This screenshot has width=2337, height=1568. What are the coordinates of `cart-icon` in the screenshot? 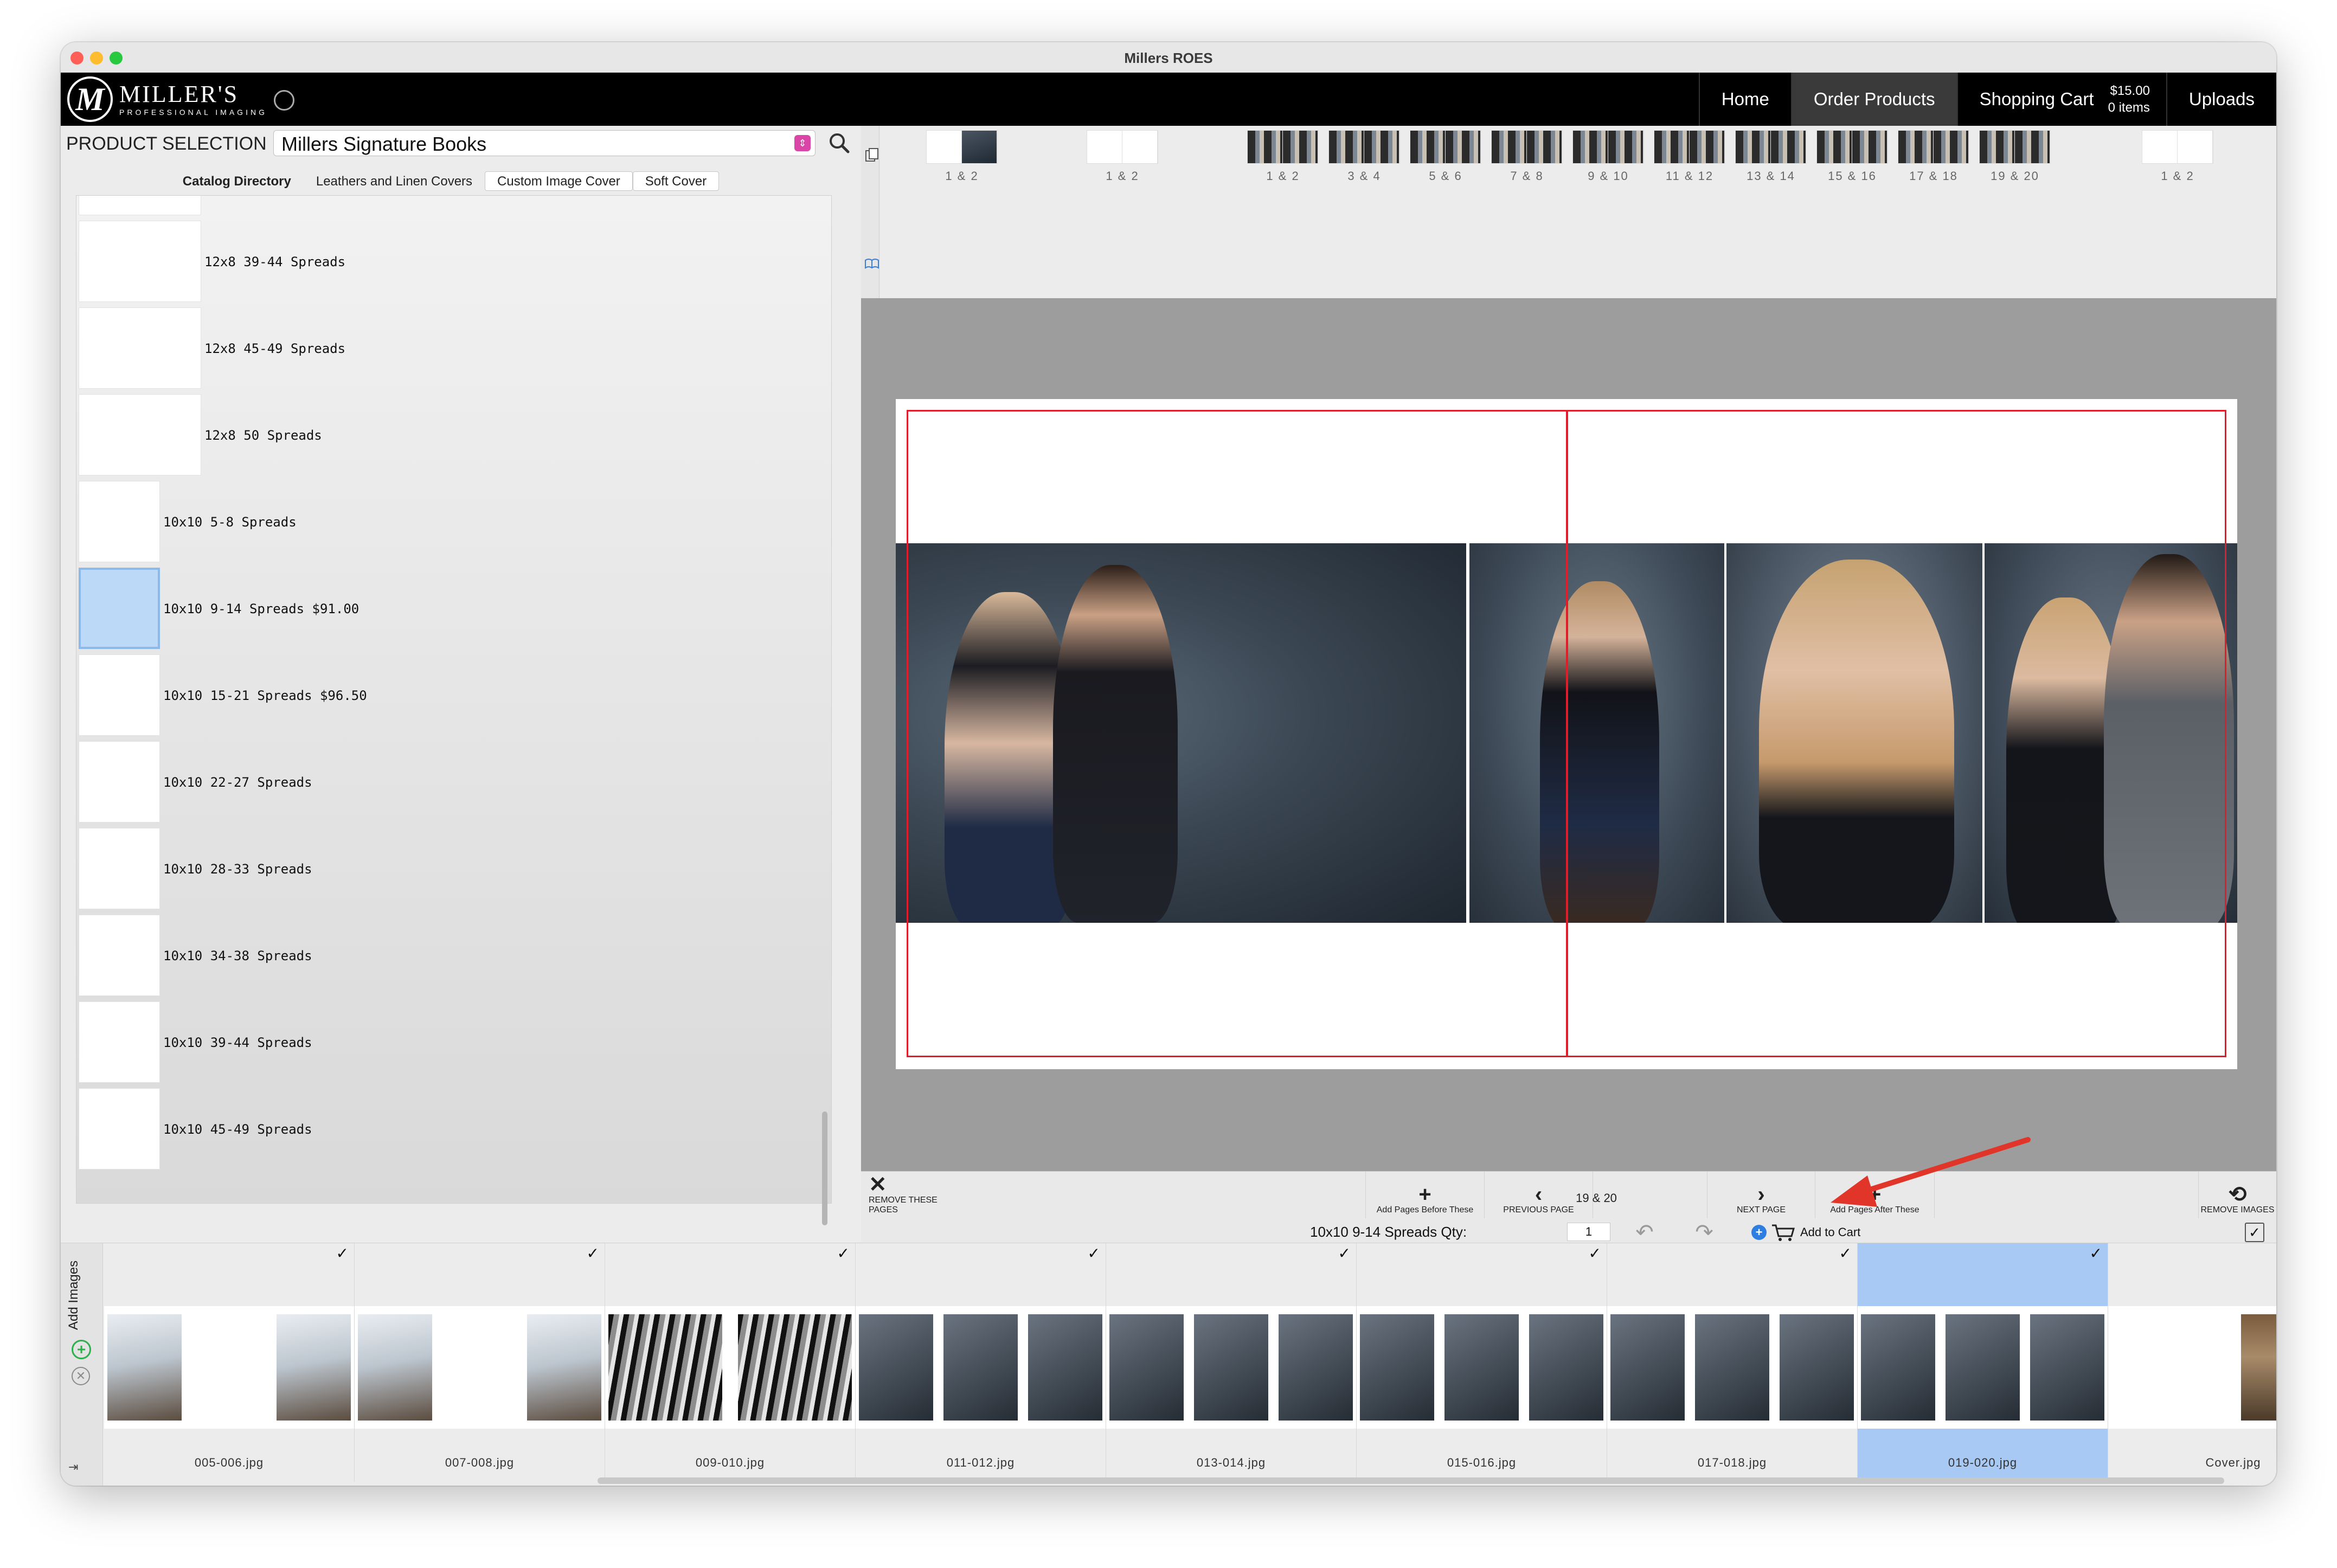 It's located at (1784, 1232).